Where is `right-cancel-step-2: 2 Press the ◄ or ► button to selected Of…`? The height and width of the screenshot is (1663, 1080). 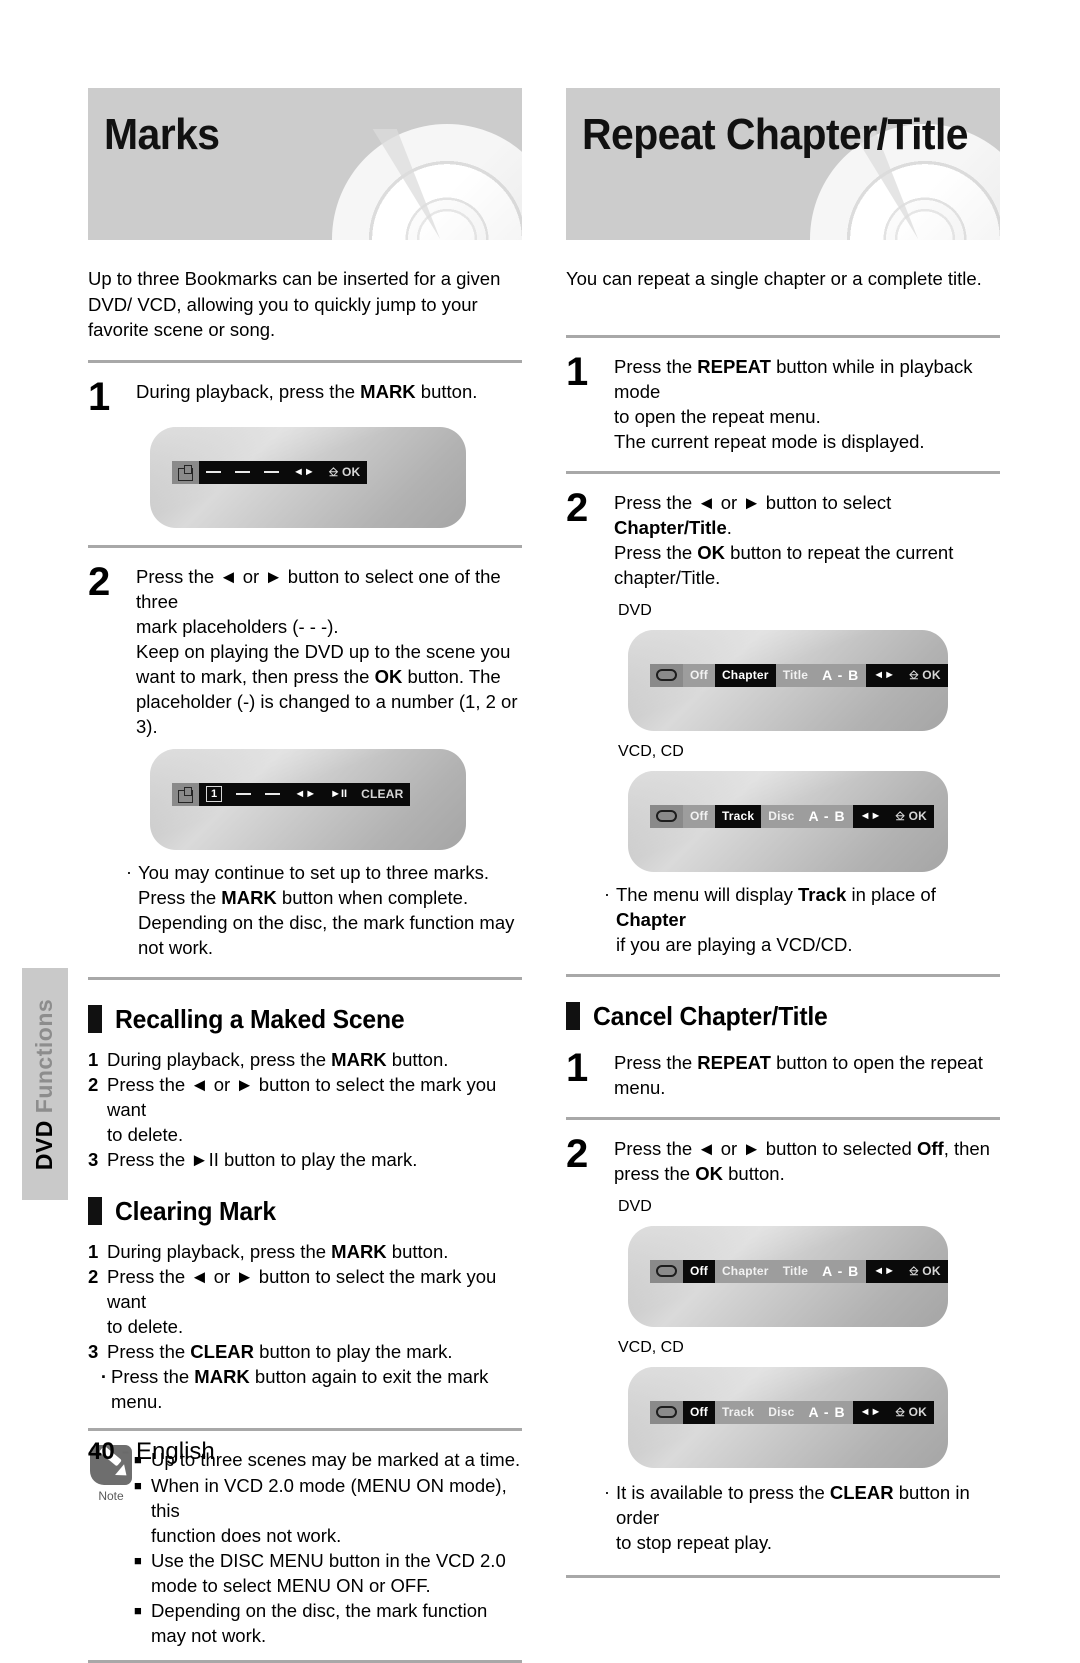 right-cancel-step-2: 2 Press the ◄ or ► button to selected Of… is located at coordinates (783, 1159).